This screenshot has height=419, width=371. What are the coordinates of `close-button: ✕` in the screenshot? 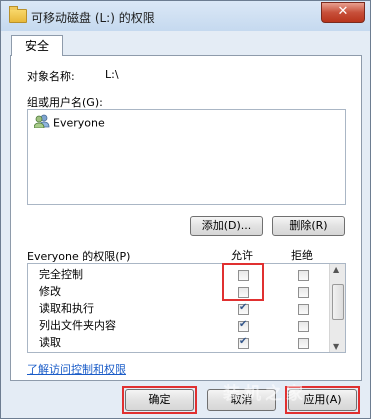 It's located at (343, 12).